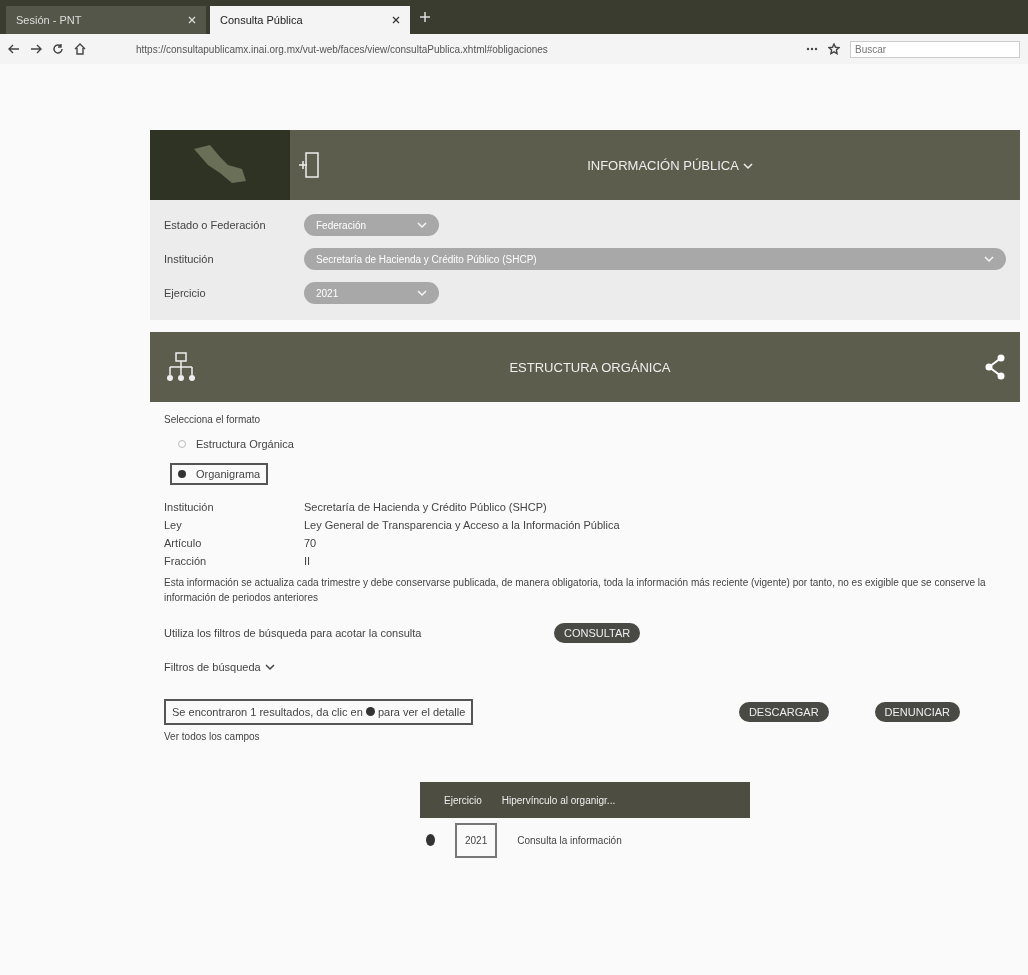 The width and height of the screenshot is (1028, 975). What do you see at coordinates (80, 49) in the screenshot?
I see `home-icon` at bounding box center [80, 49].